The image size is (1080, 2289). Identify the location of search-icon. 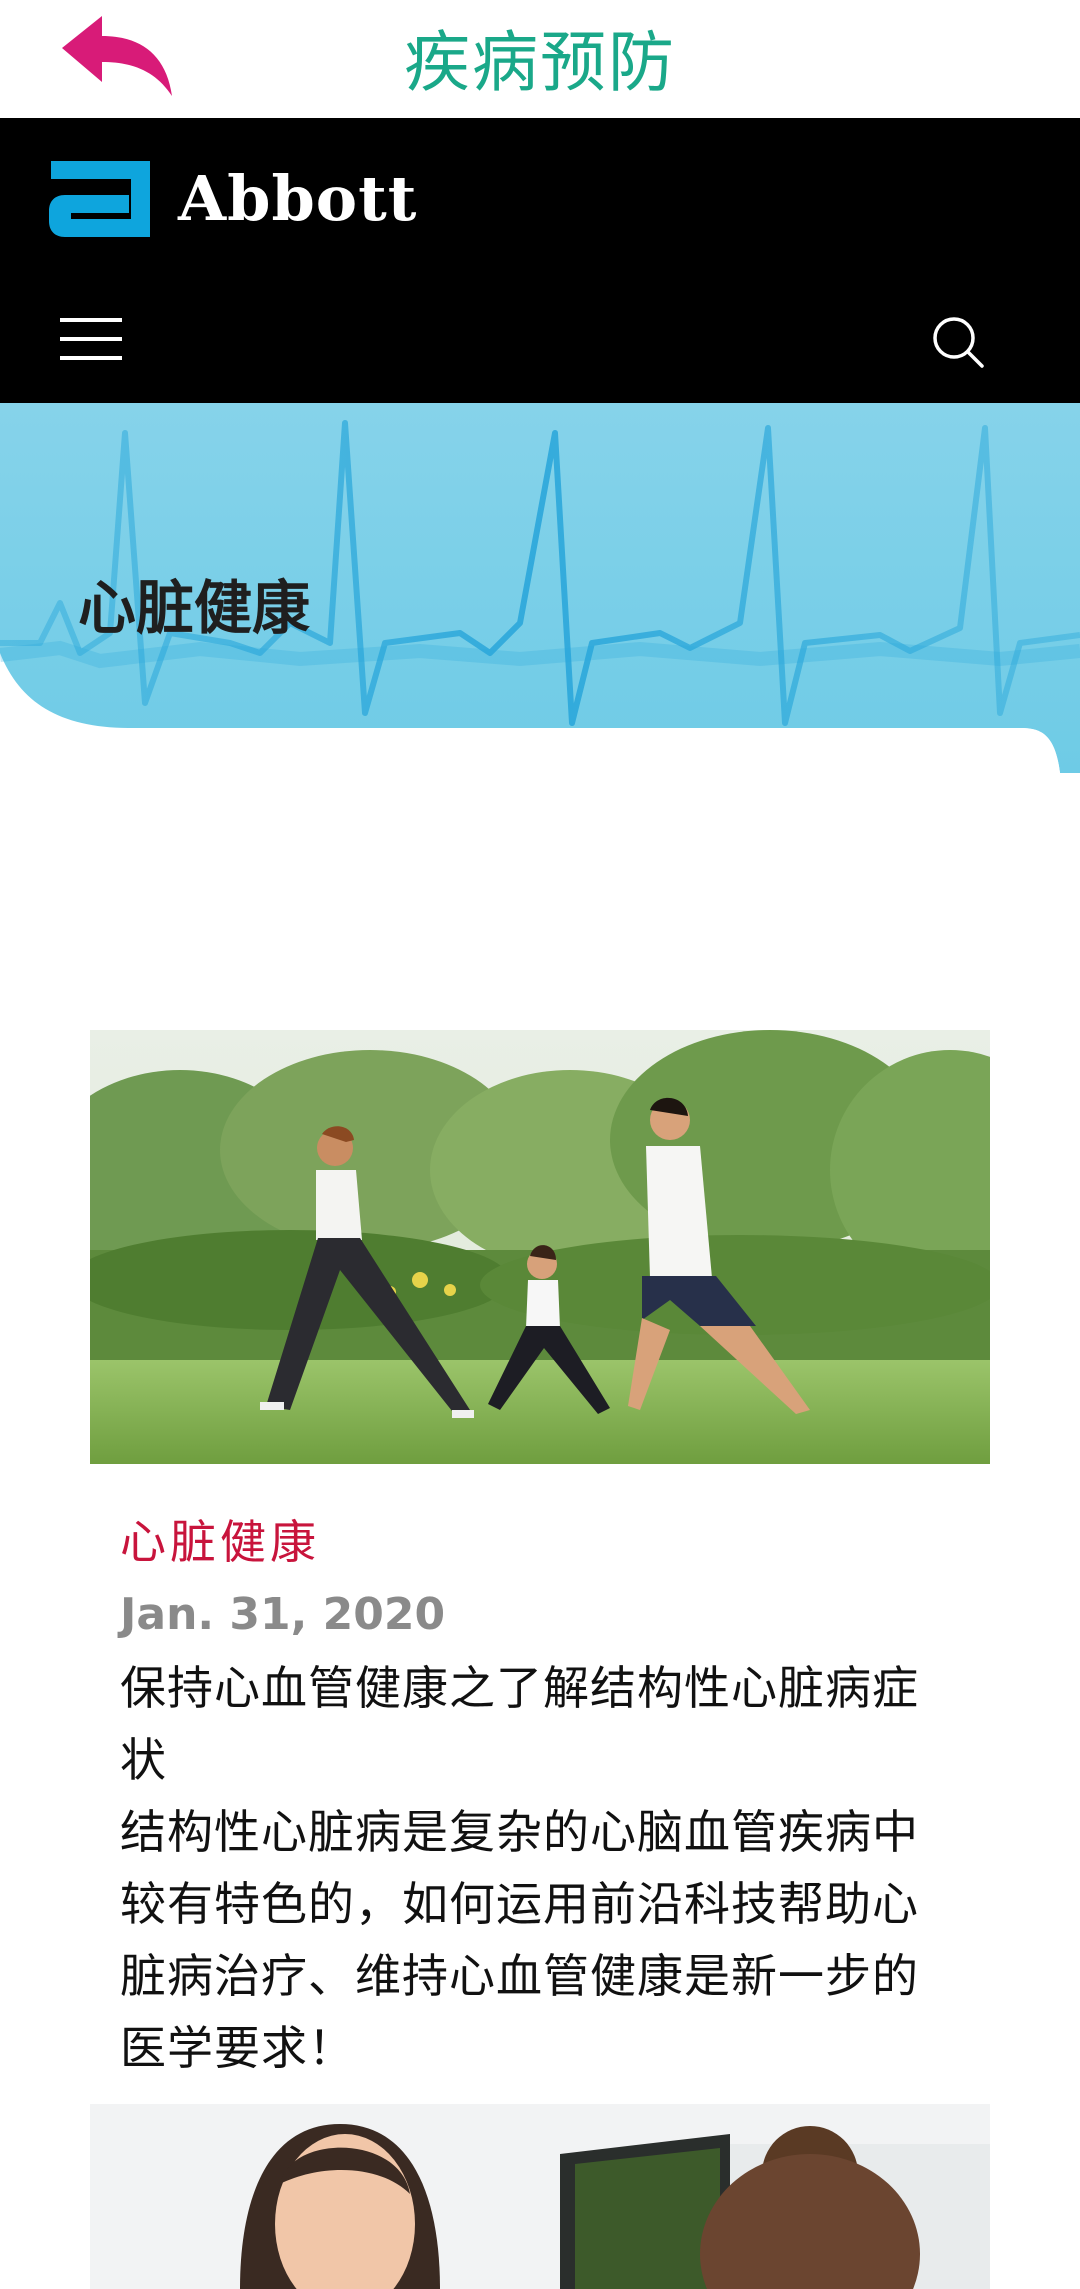
(958, 342).